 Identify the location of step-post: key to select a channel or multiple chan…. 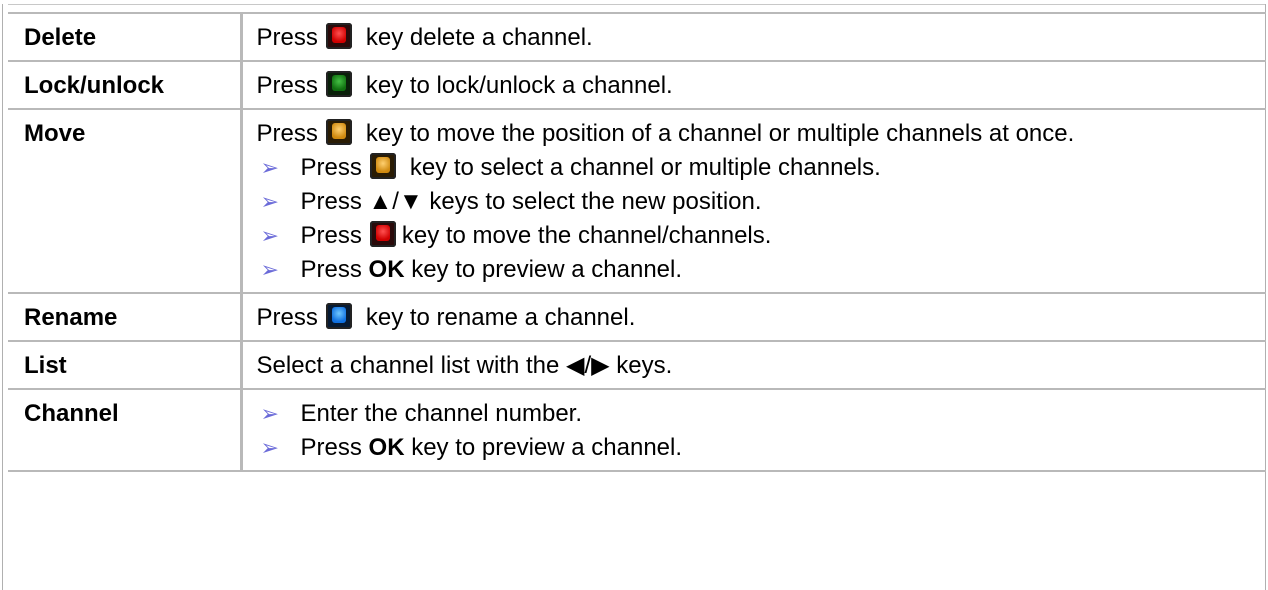
(645, 167).